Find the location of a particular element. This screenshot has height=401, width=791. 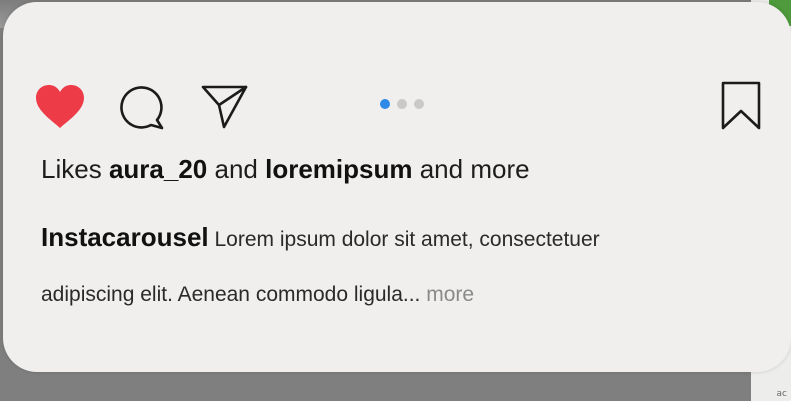

likes-line: Likes aura_20 and loremipsum and more is located at coordinates (285, 169).